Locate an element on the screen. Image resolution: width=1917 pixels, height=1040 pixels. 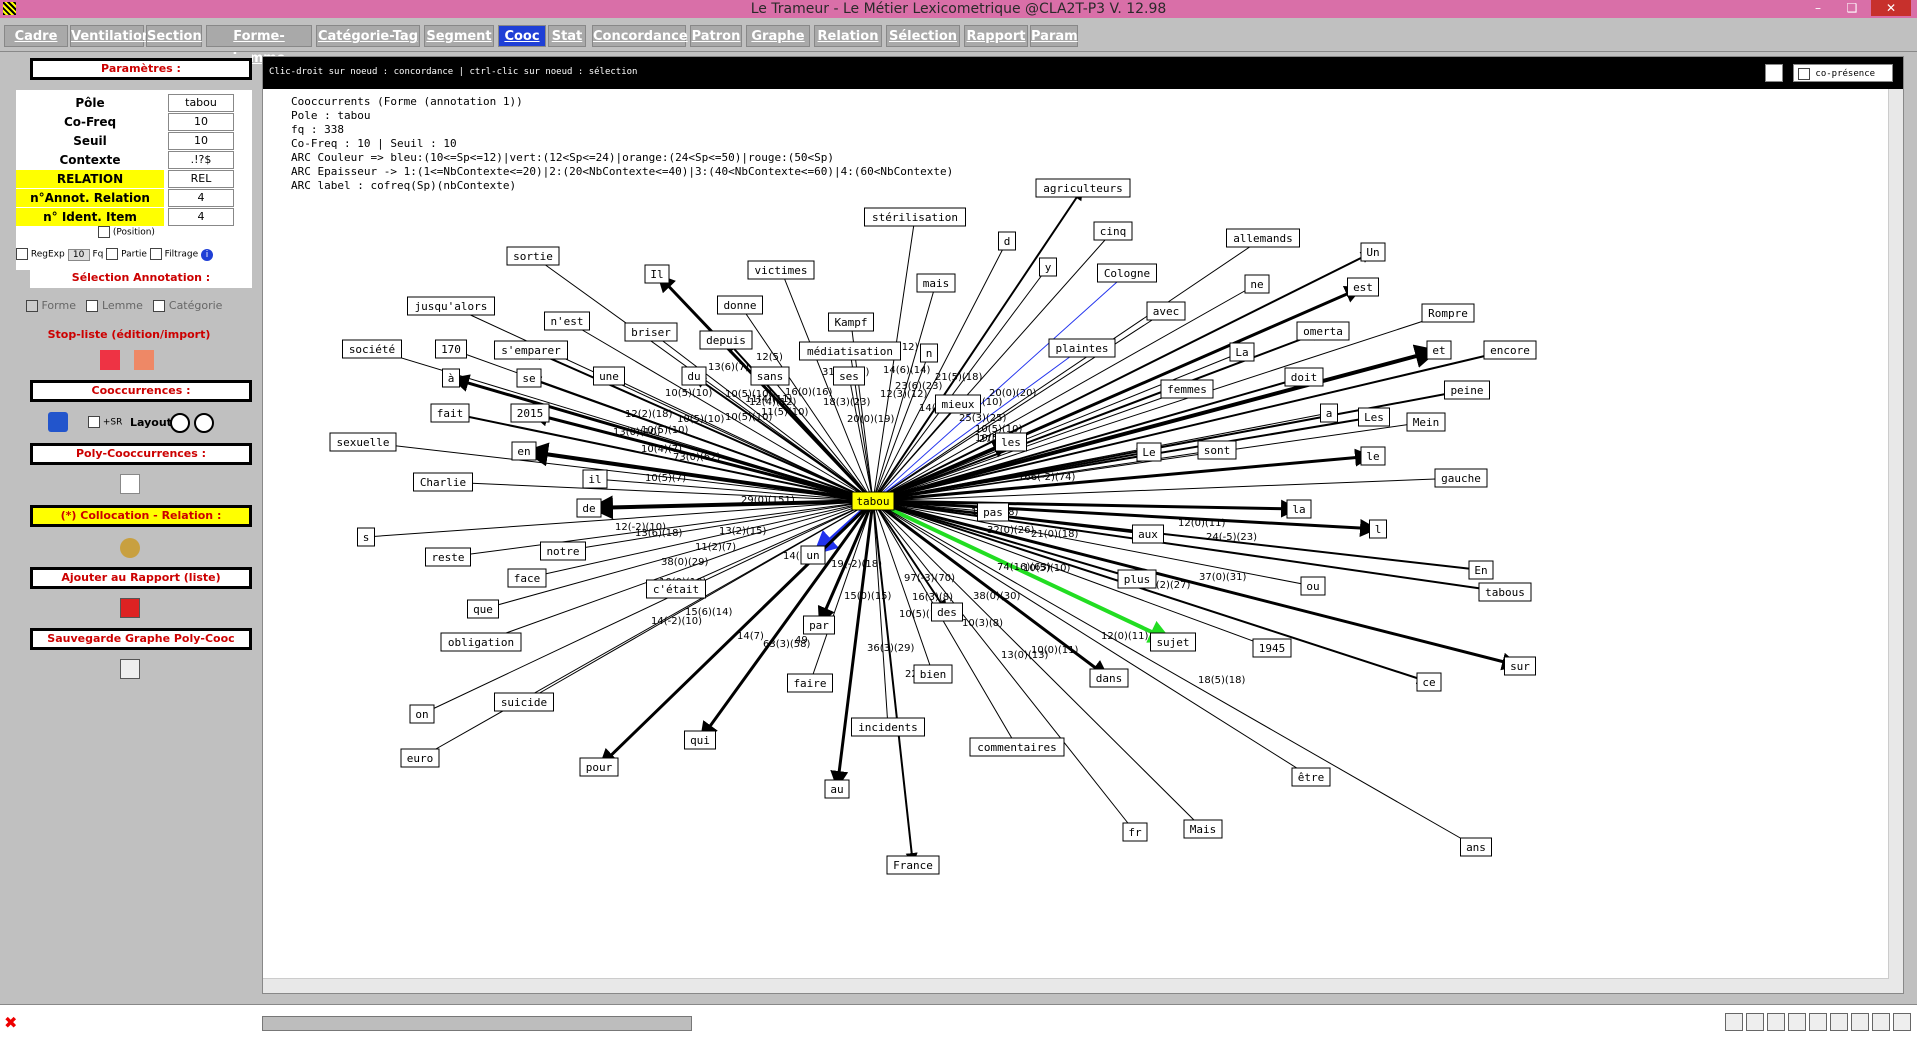
tab-forme-lemme: Forme-Lemme is located at coordinates (259, 45).